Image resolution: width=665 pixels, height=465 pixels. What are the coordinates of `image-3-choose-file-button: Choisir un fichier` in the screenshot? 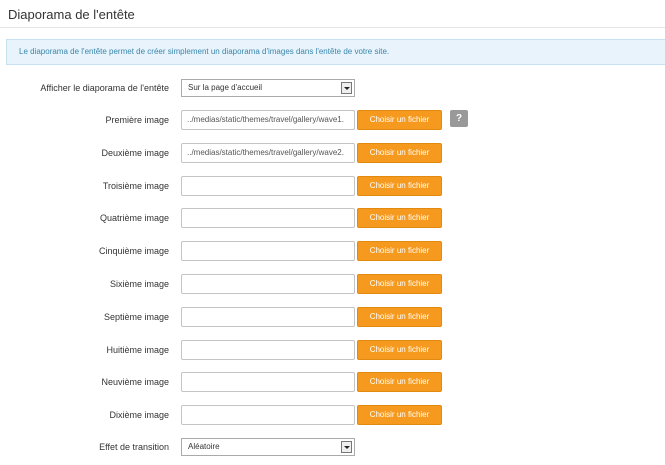 It's located at (399, 186).